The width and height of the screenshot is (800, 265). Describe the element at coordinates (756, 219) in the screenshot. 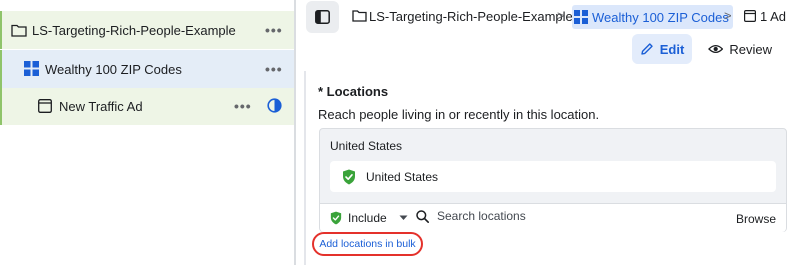

I see `browse-button: Browse` at that location.